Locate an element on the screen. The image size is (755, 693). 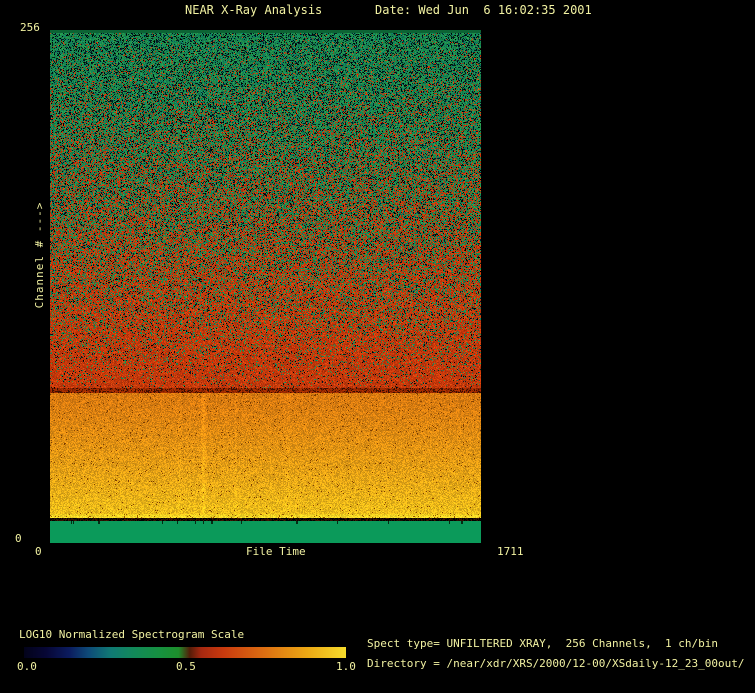
x-axis-title: File Time is located at coordinates (276, 551).